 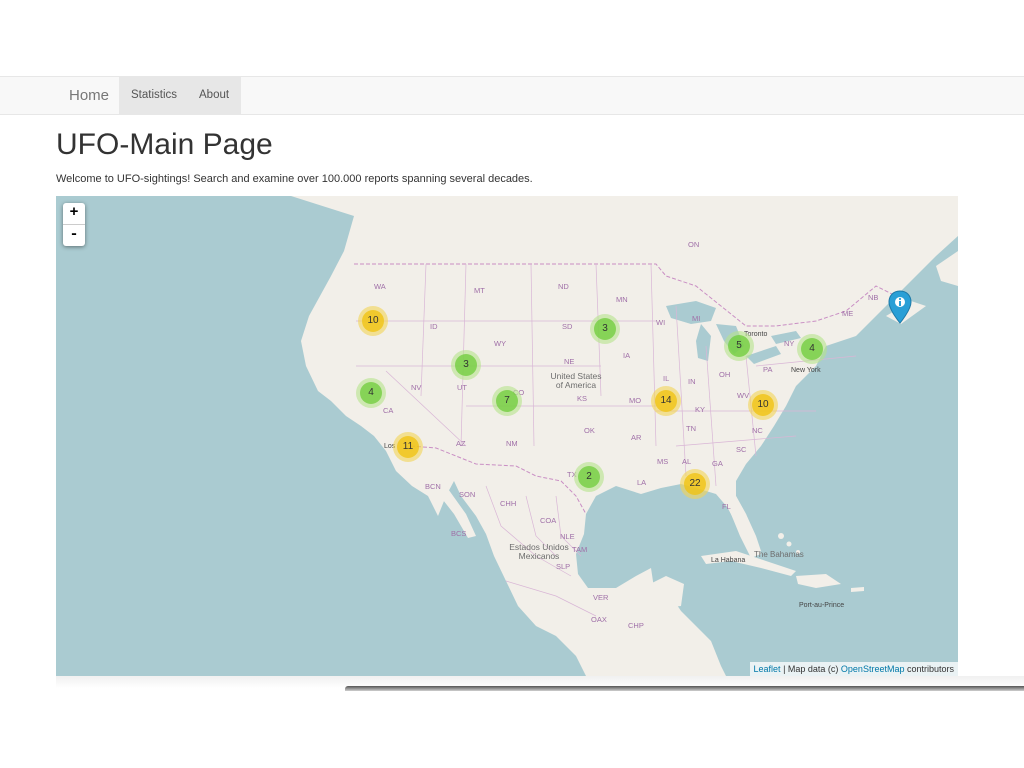 What do you see at coordinates (726, 506) in the screenshot?
I see `state-label: FL` at bounding box center [726, 506].